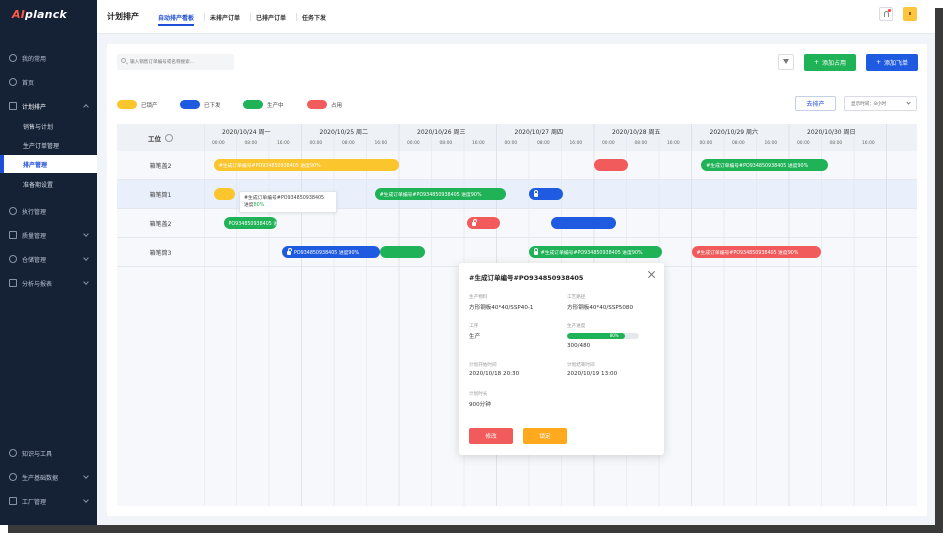  What do you see at coordinates (344, 132) in the screenshot?
I see `day-header: 2020/10/25 周二` at bounding box center [344, 132].